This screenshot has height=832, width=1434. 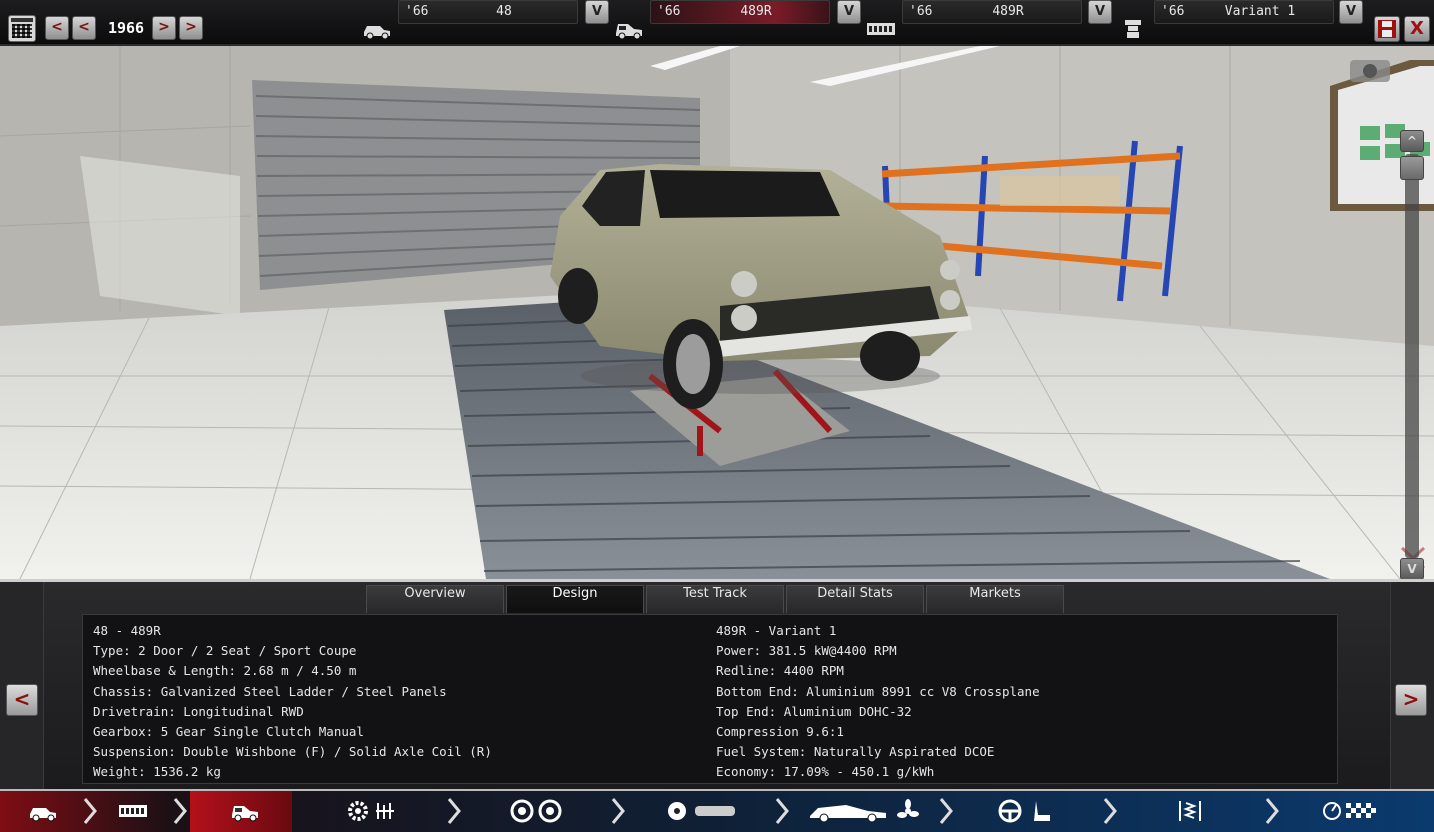 I want to click on suspension-spring-icon, so click(x=1190, y=811).